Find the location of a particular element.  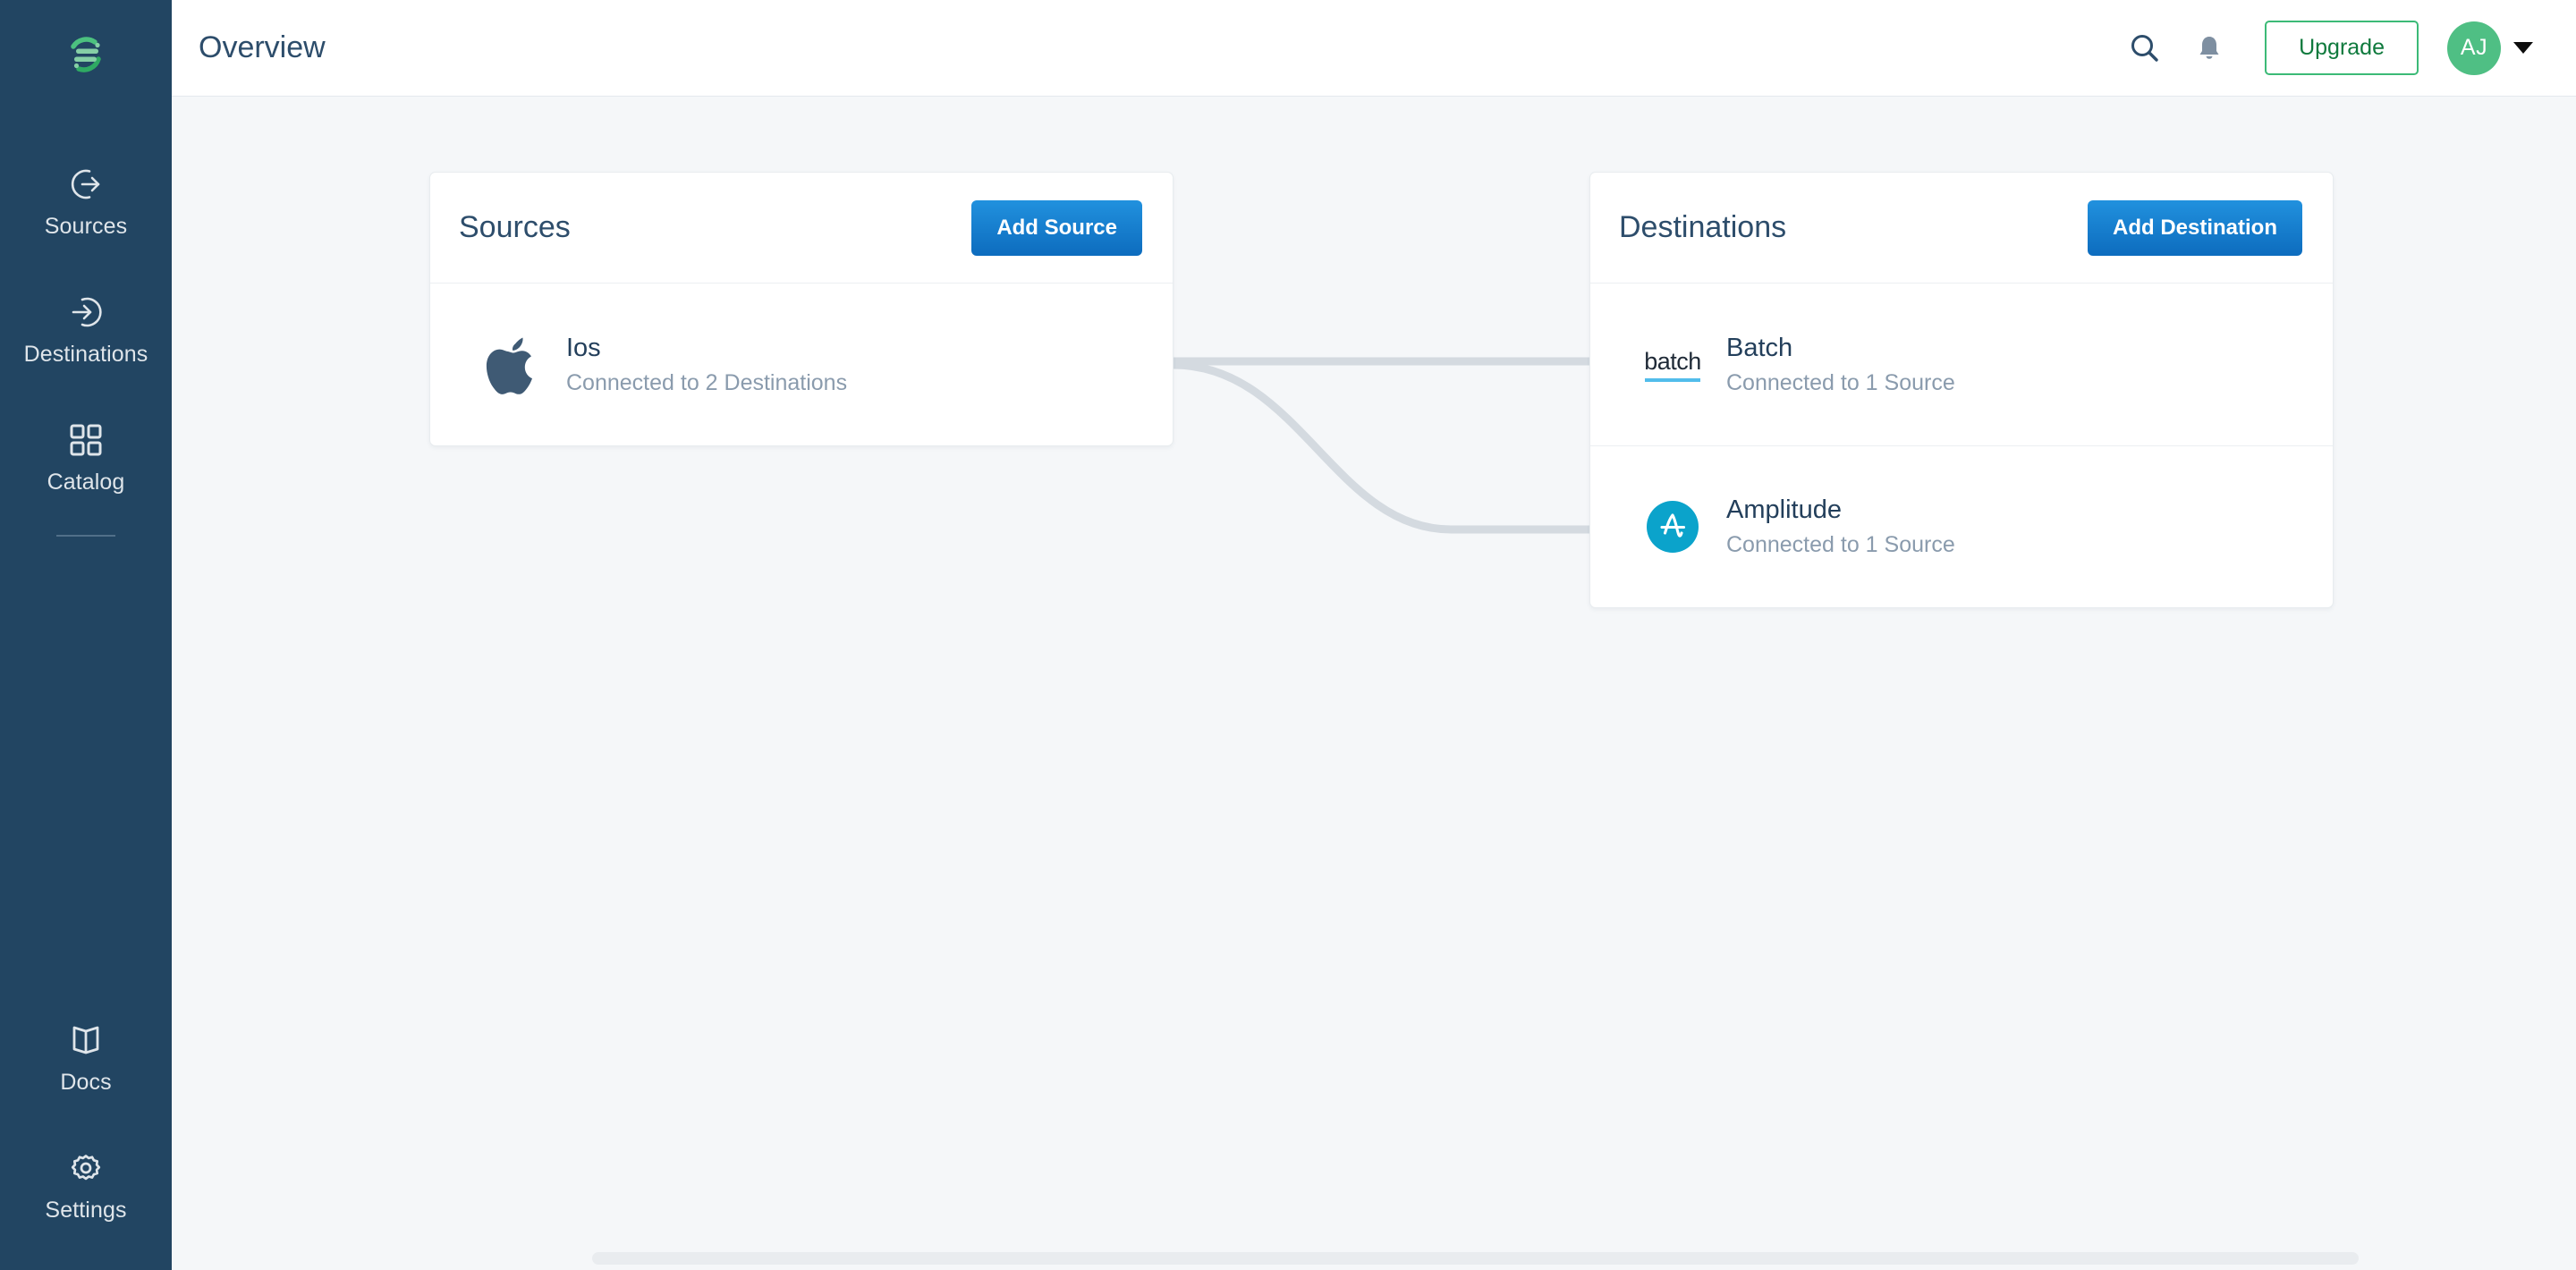

page-title: Overview is located at coordinates (262, 47).